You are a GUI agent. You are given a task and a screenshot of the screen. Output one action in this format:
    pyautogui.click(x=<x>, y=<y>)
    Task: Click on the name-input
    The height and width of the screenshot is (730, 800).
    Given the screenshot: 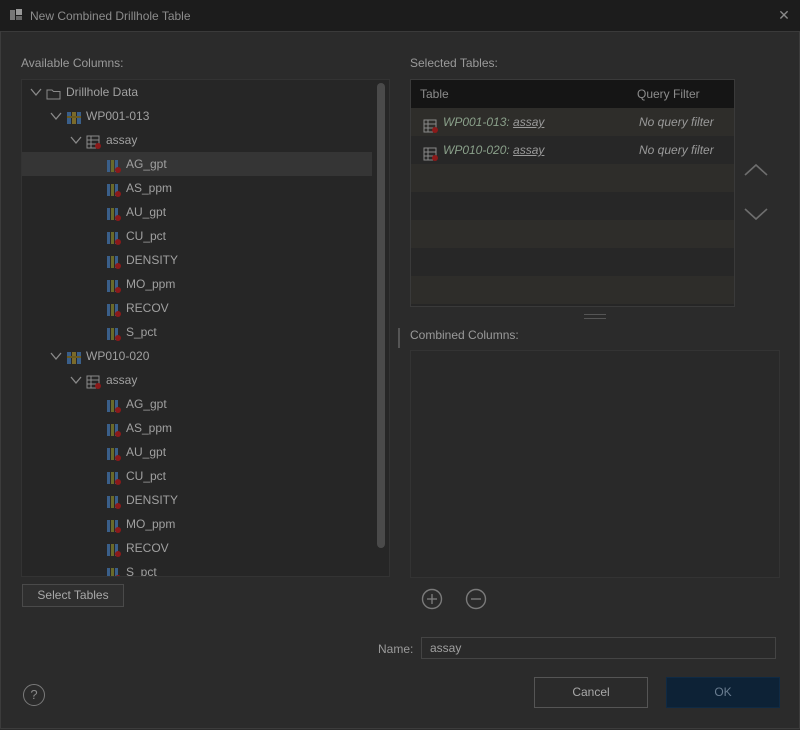 What is the action you would take?
    pyautogui.click(x=598, y=648)
    